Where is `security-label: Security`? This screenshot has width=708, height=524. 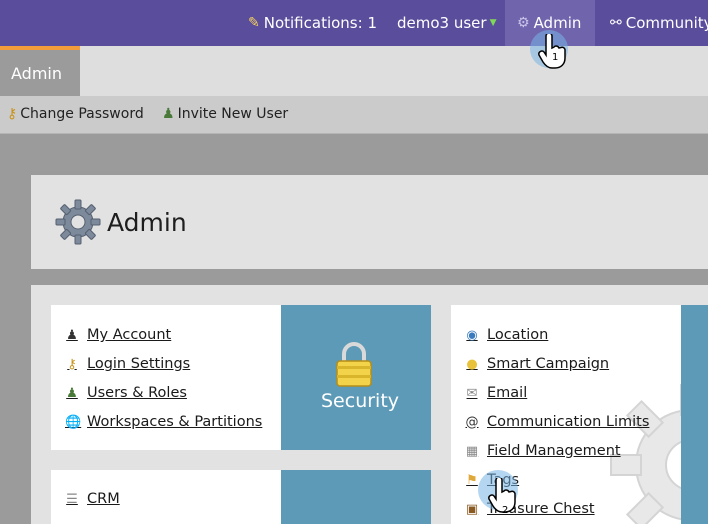
security-label: Security is located at coordinates (360, 401).